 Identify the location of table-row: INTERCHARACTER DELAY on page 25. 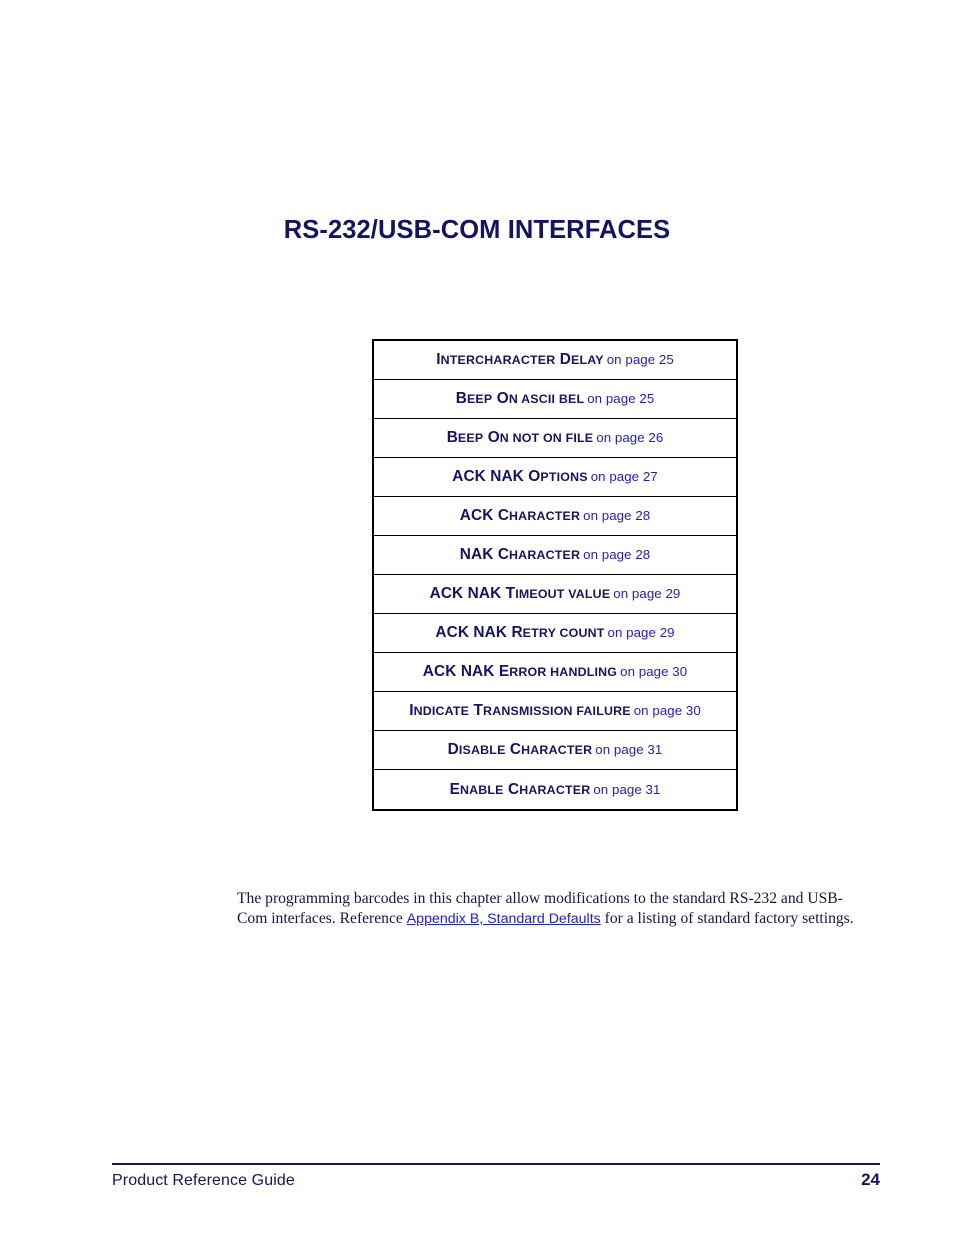
(555, 360).